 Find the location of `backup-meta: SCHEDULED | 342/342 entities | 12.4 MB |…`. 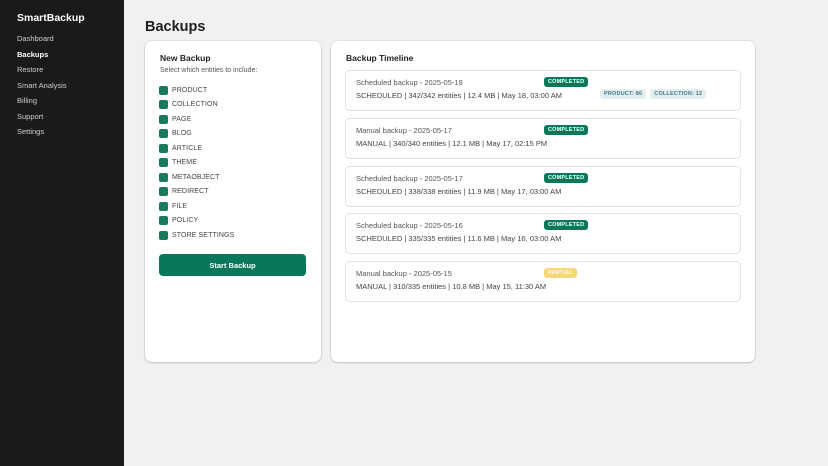

backup-meta: SCHEDULED | 342/342 entities | 12.4 MB |… is located at coordinates (459, 95).